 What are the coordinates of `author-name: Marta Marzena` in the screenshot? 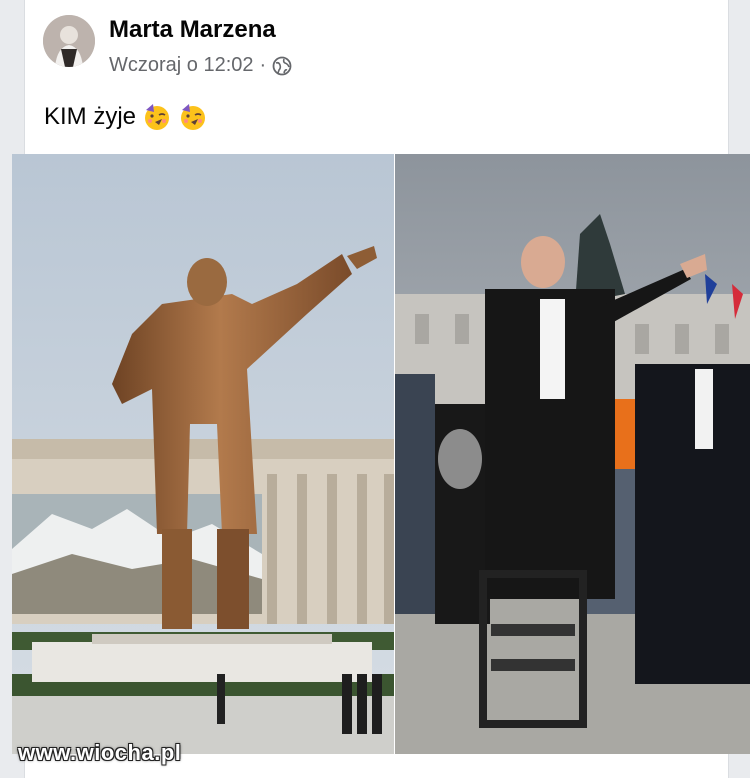 It's located at (192, 30).